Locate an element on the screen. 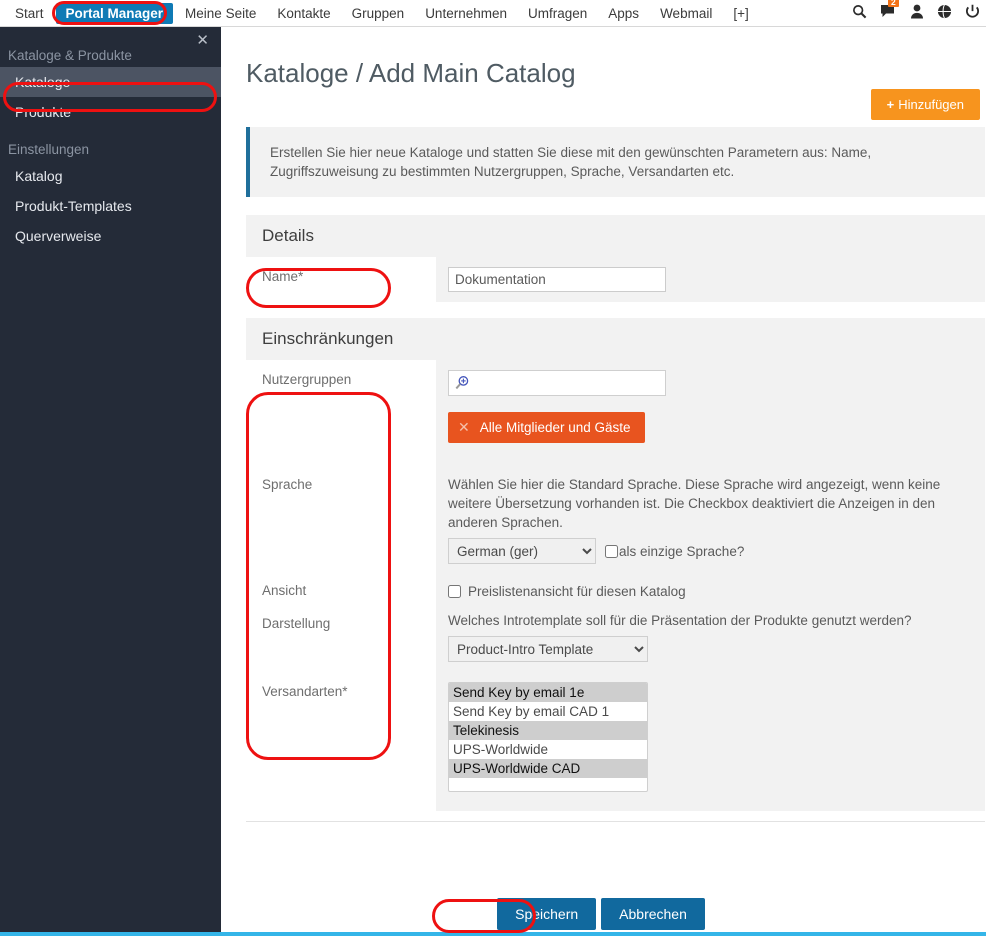  sidebar-item-katalog: Katalog is located at coordinates (110, 176).